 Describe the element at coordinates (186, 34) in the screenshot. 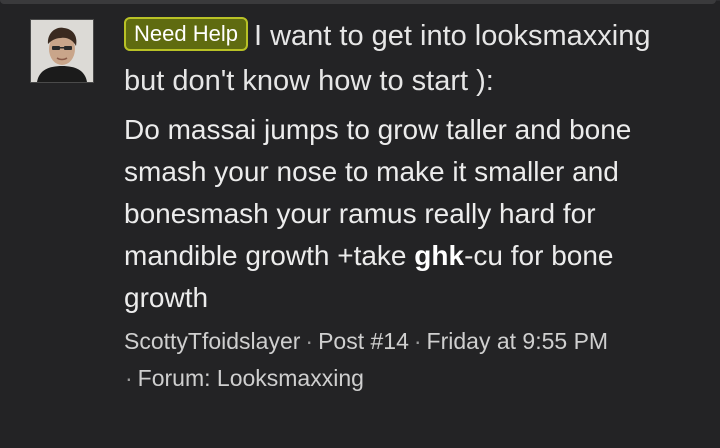

I see `prefix-badge-need-help: Need Help` at that location.